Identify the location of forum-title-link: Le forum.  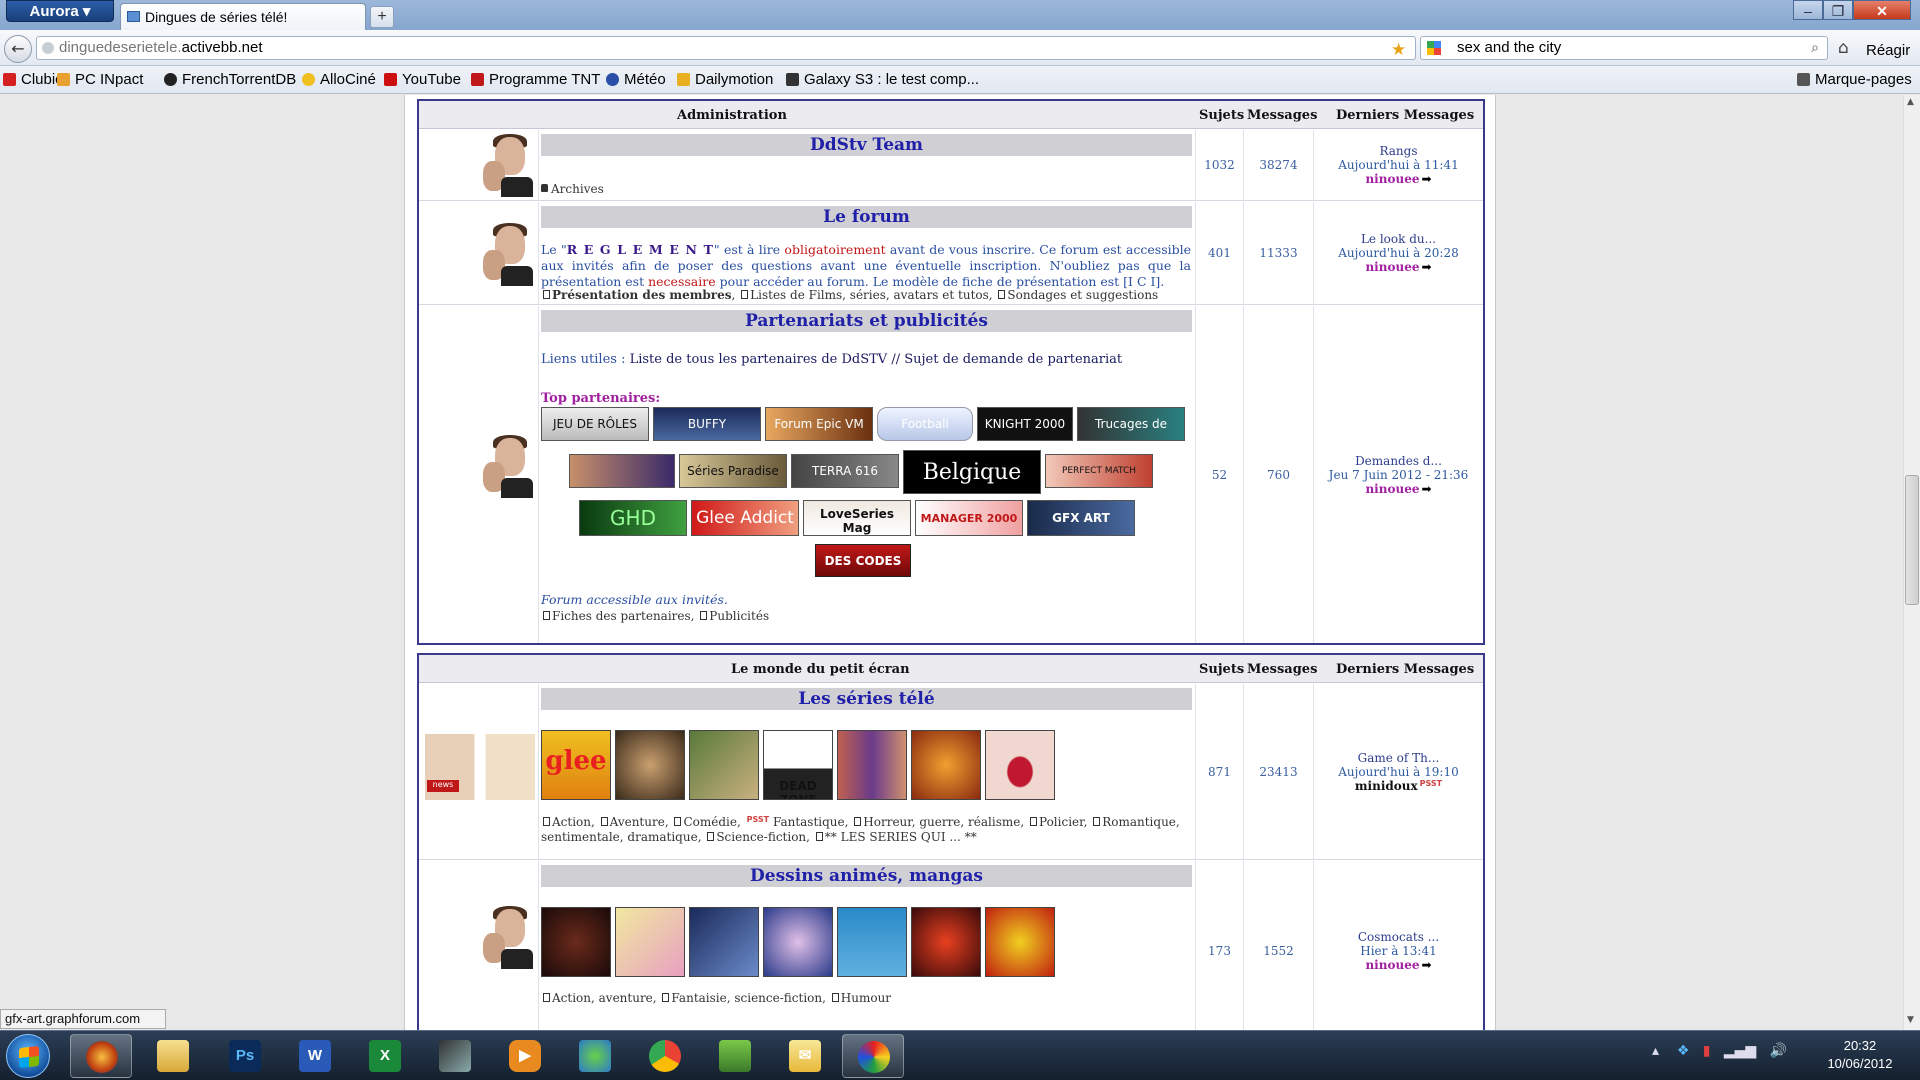
(866, 217).